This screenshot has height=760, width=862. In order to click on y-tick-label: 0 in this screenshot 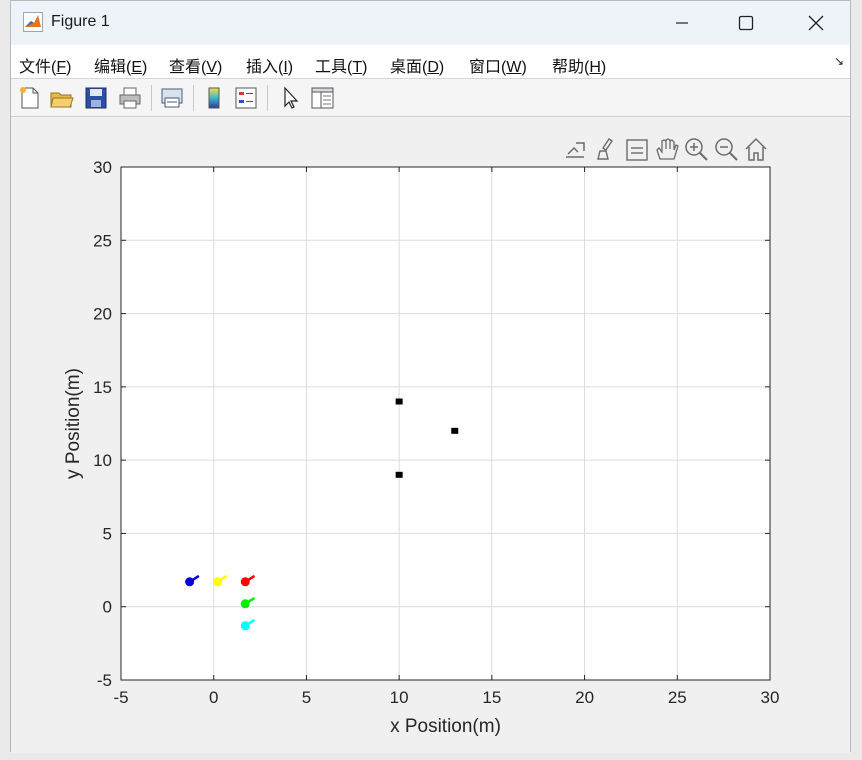, I will do `click(107, 607)`.